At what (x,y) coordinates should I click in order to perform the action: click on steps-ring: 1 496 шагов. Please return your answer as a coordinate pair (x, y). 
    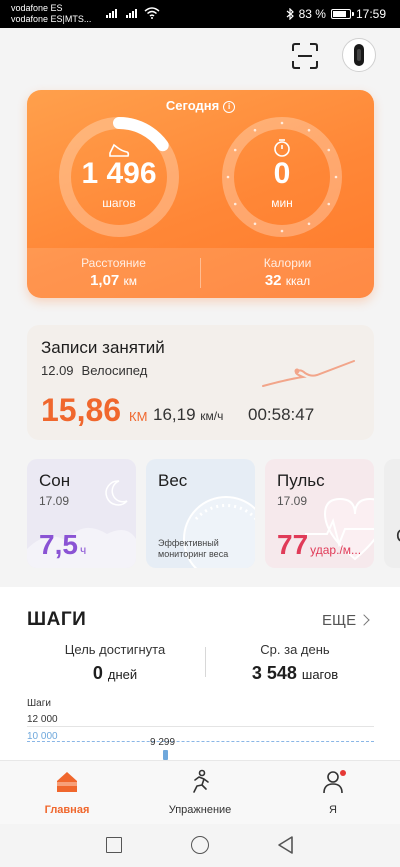
    Looking at the image, I should click on (119, 177).